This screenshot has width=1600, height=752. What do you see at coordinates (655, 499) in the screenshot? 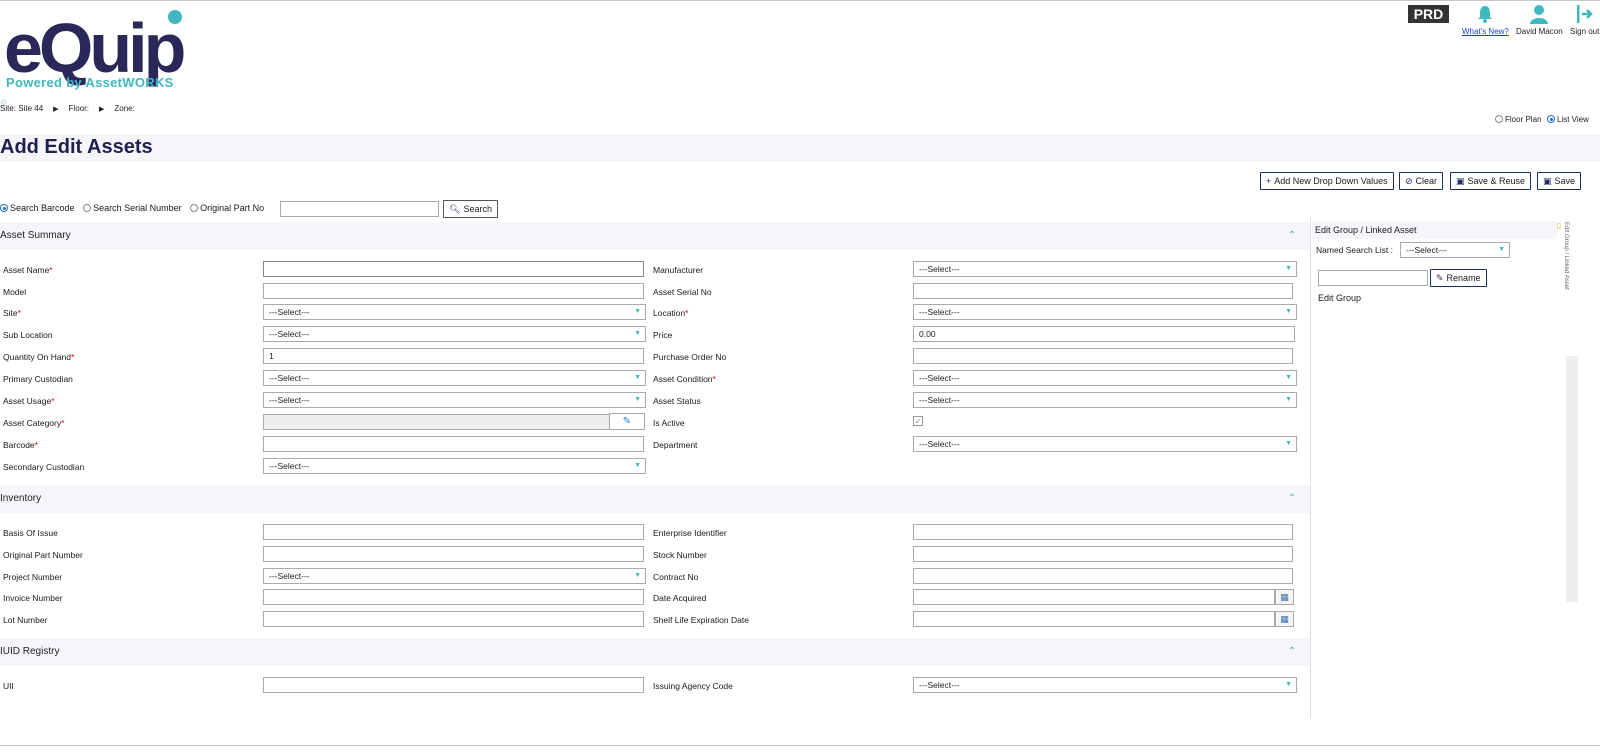
I see `inventory-header: Inventory ⌃` at bounding box center [655, 499].